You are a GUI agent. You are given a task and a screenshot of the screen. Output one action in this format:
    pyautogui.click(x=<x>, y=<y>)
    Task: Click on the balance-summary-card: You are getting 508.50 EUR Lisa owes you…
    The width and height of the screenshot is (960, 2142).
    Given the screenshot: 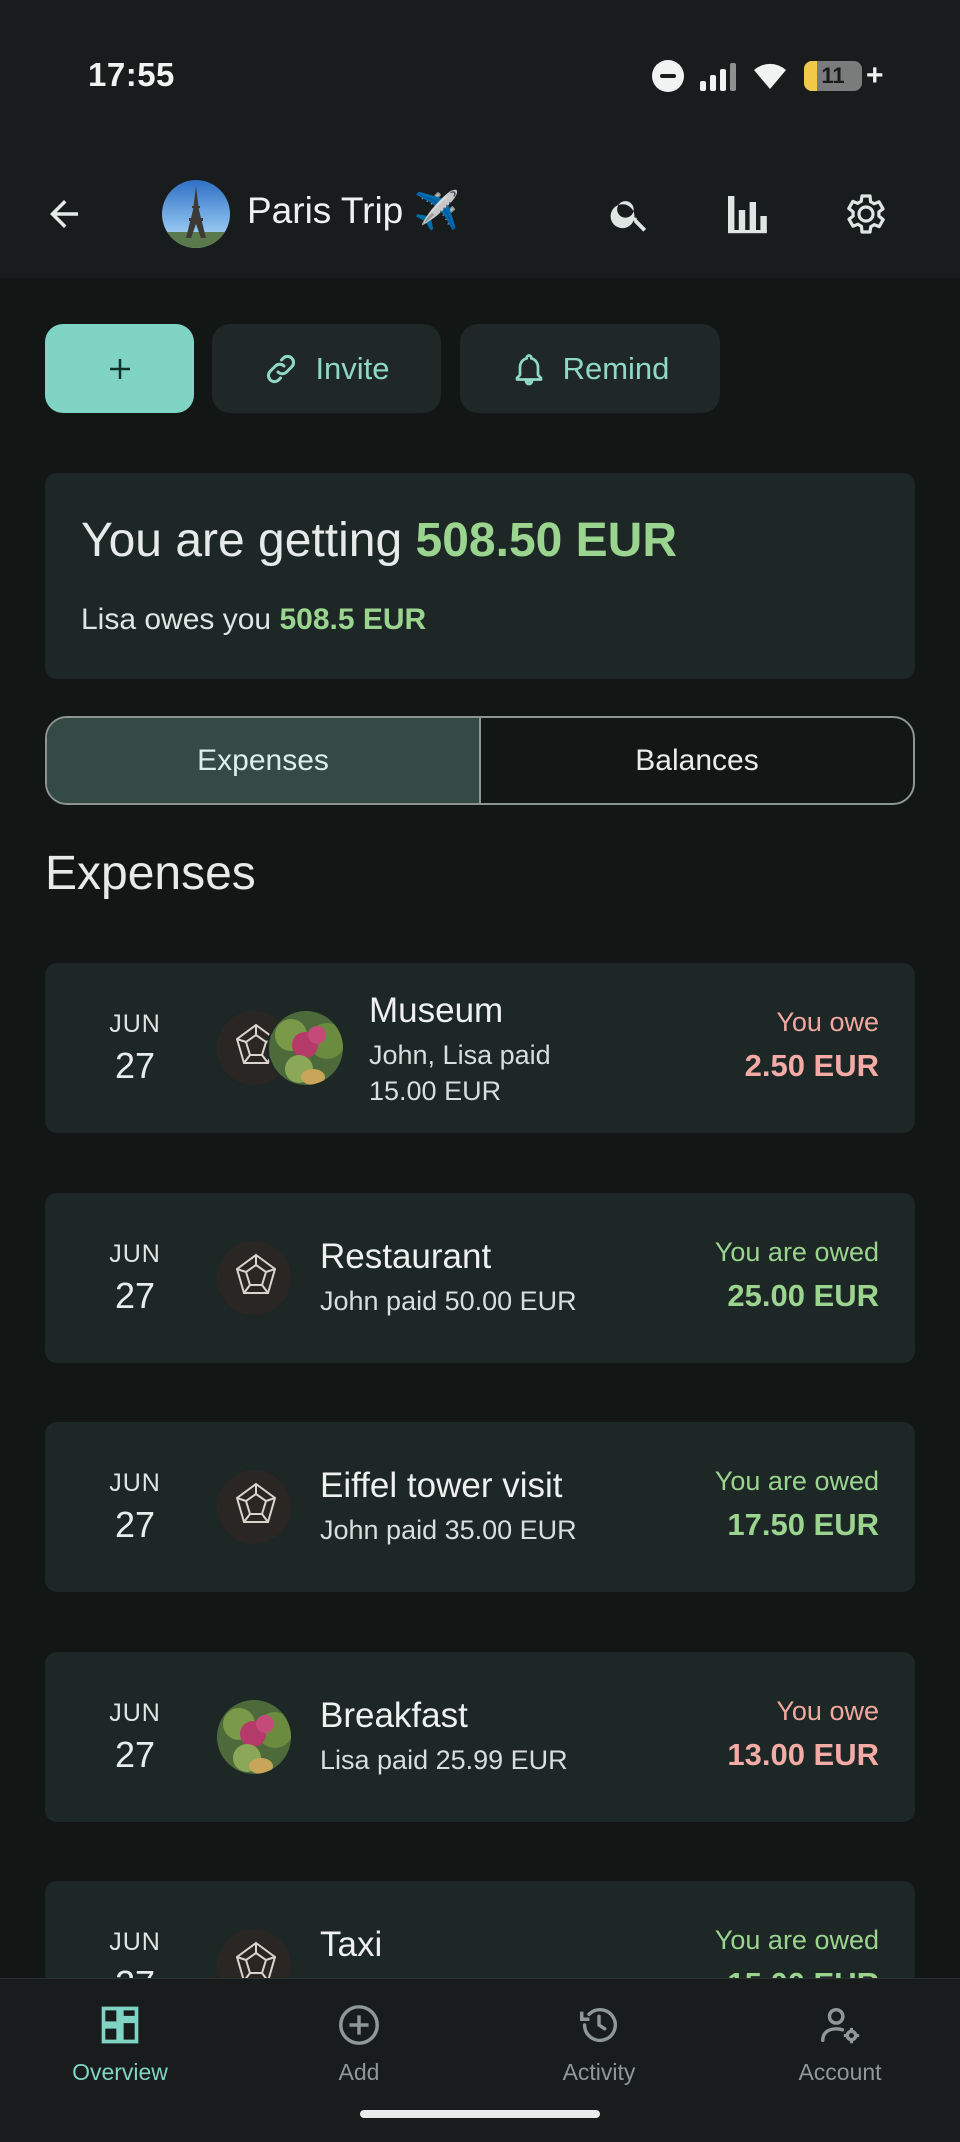 What is the action you would take?
    pyautogui.click(x=480, y=576)
    